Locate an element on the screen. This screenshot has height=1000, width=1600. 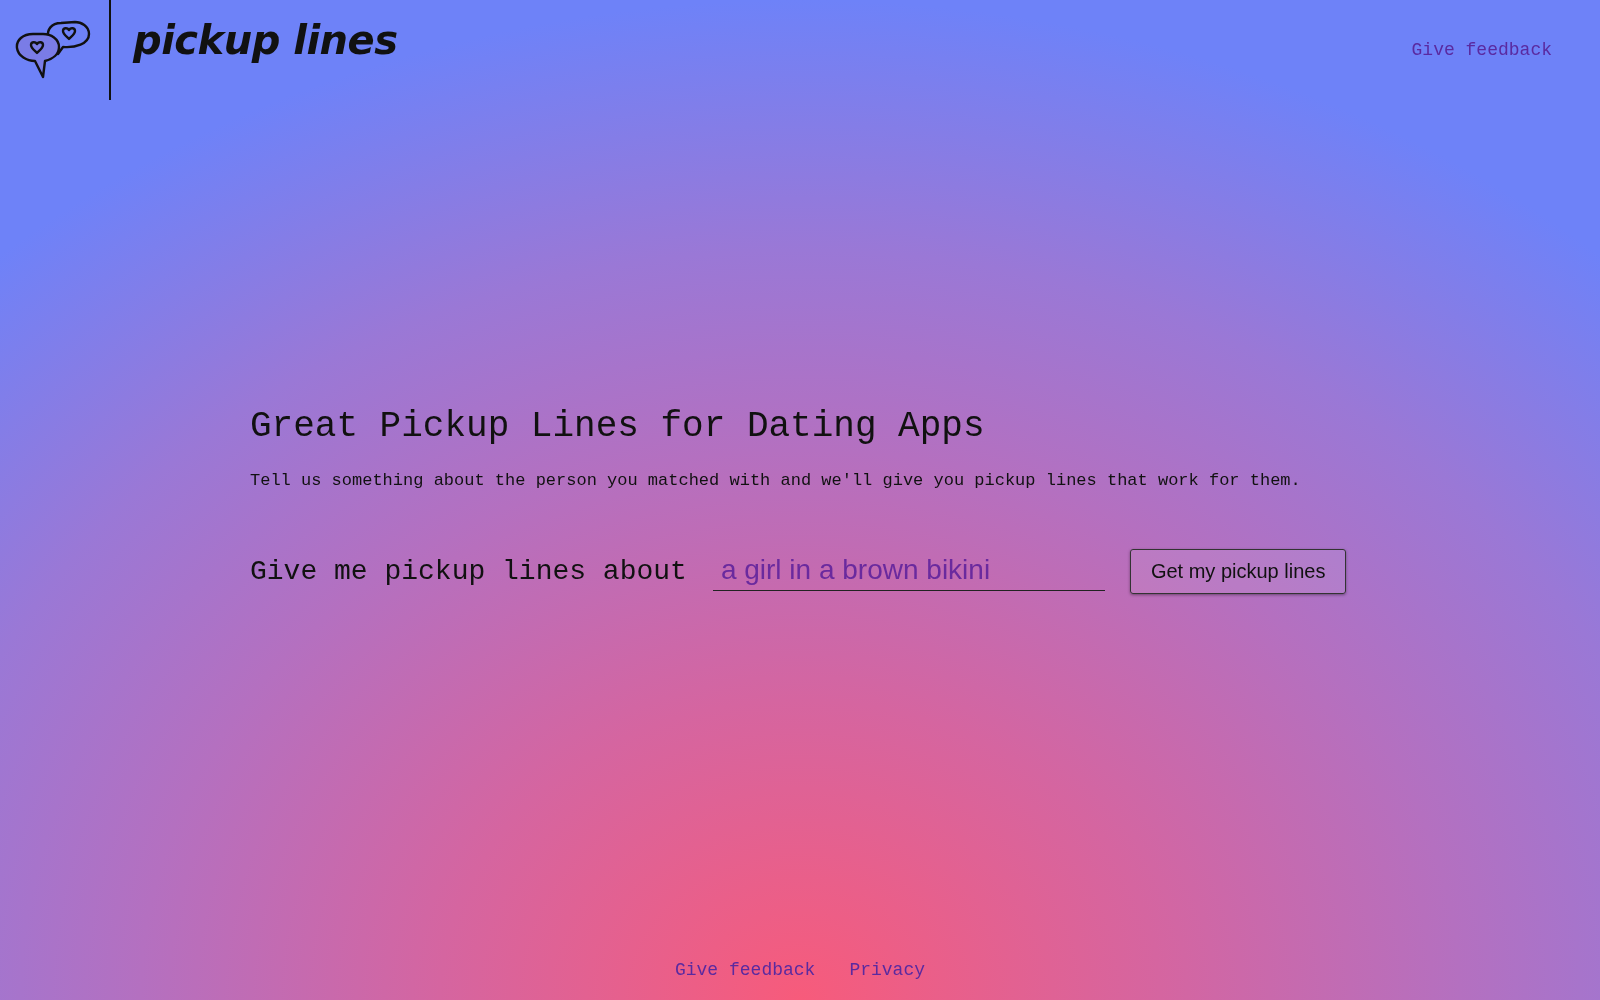
get-pickup-lines-button: Get my pickup lines is located at coordinates (1238, 571).